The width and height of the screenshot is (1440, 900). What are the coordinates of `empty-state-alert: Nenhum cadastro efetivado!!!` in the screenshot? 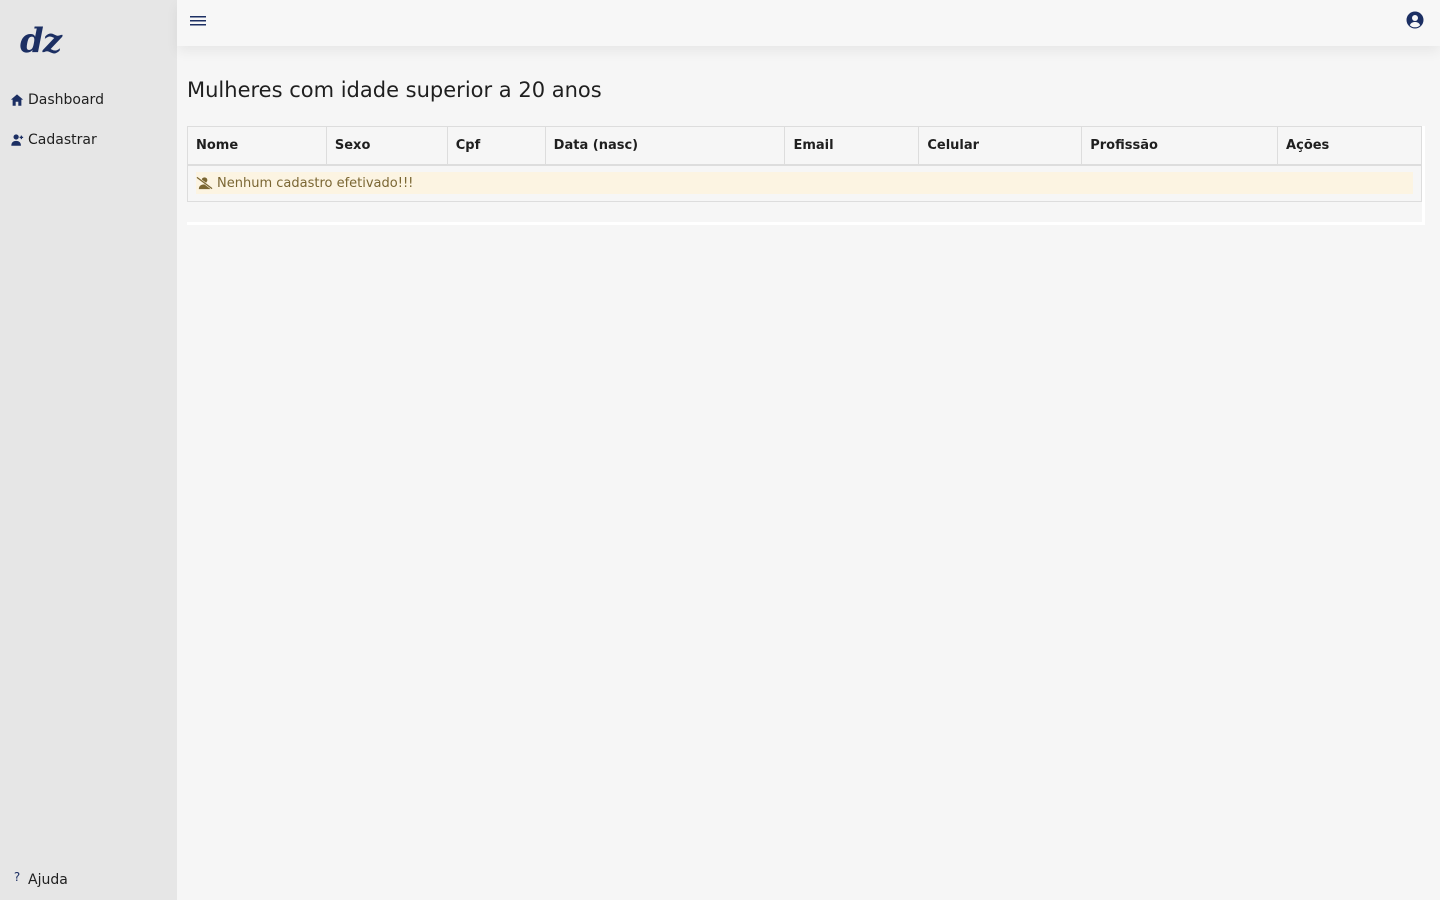 It's located at (804, 183).